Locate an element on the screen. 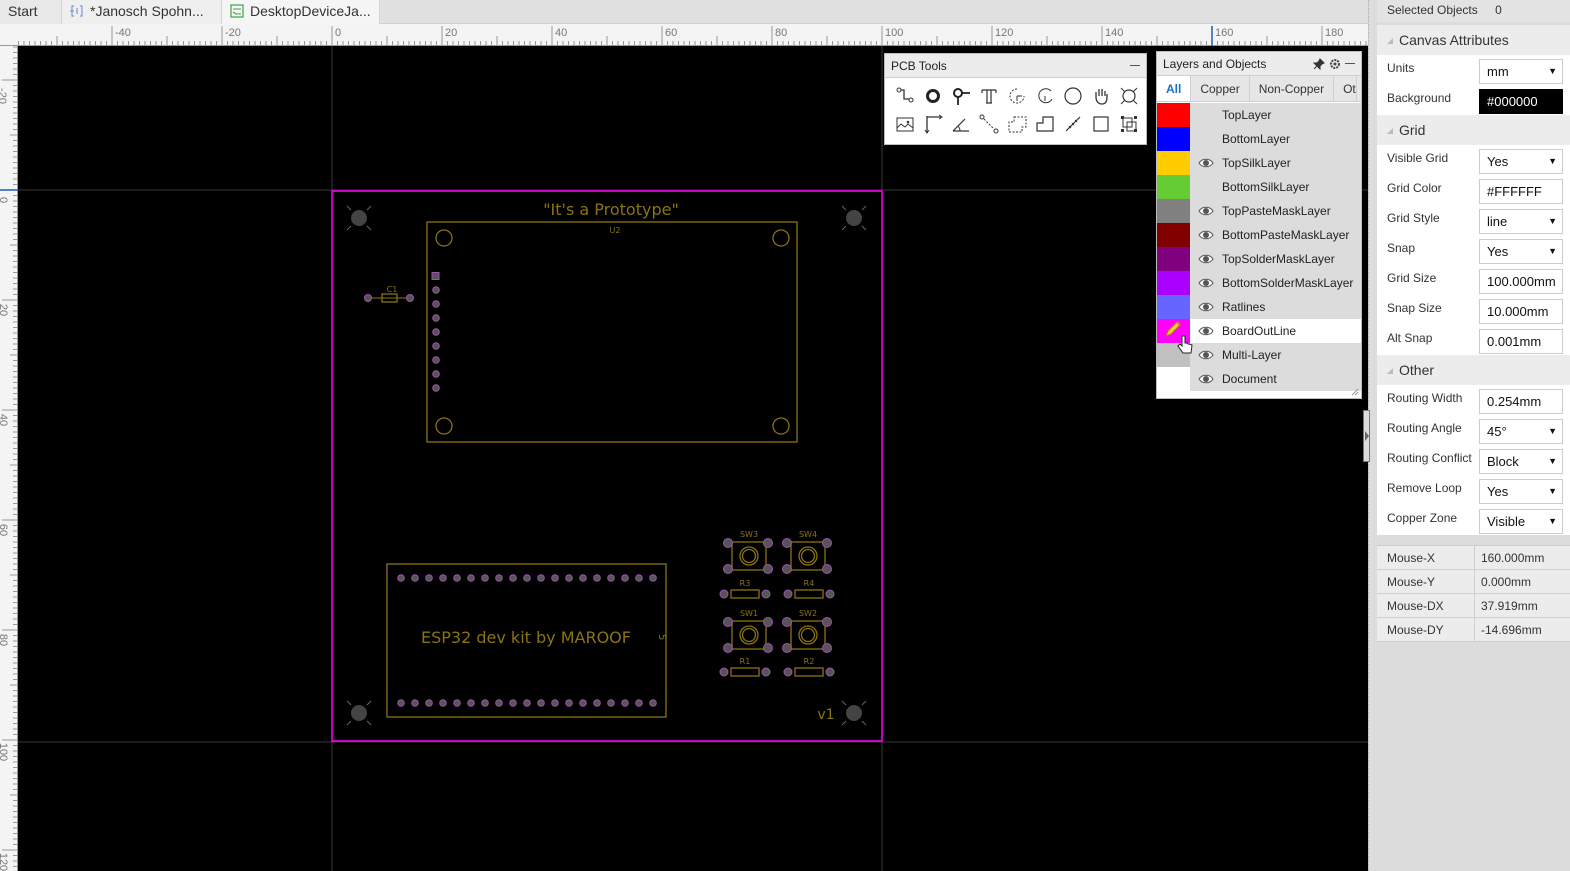 The image size is (1570, 871). property-input: 10.000mm is located at coordinates (1521, 311).